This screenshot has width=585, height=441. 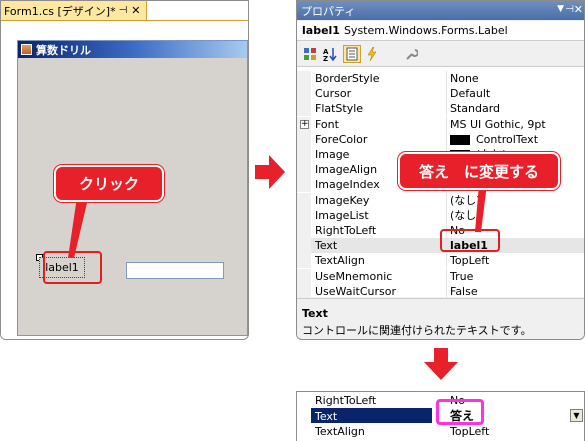 I want to click on property-value: None, so click(x=517, y=78).